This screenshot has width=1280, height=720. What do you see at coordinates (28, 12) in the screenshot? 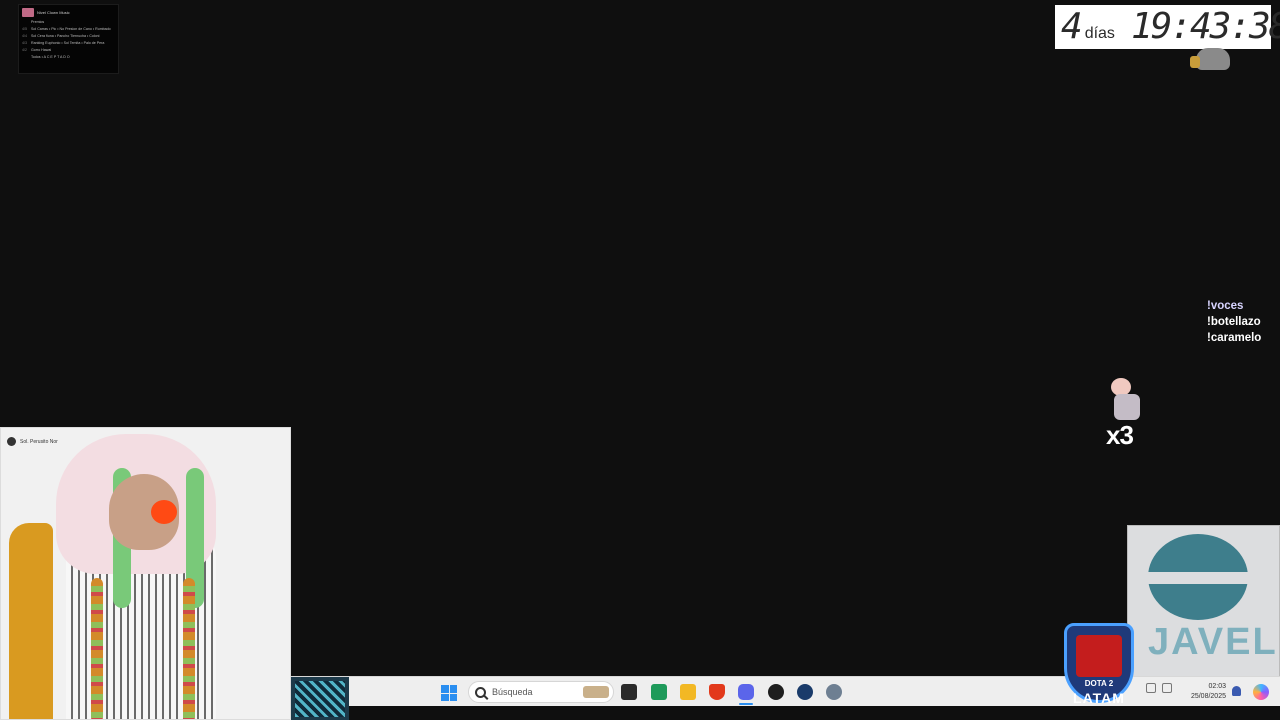
I see `chat-thumbnail` at bounding box center [28, 12].